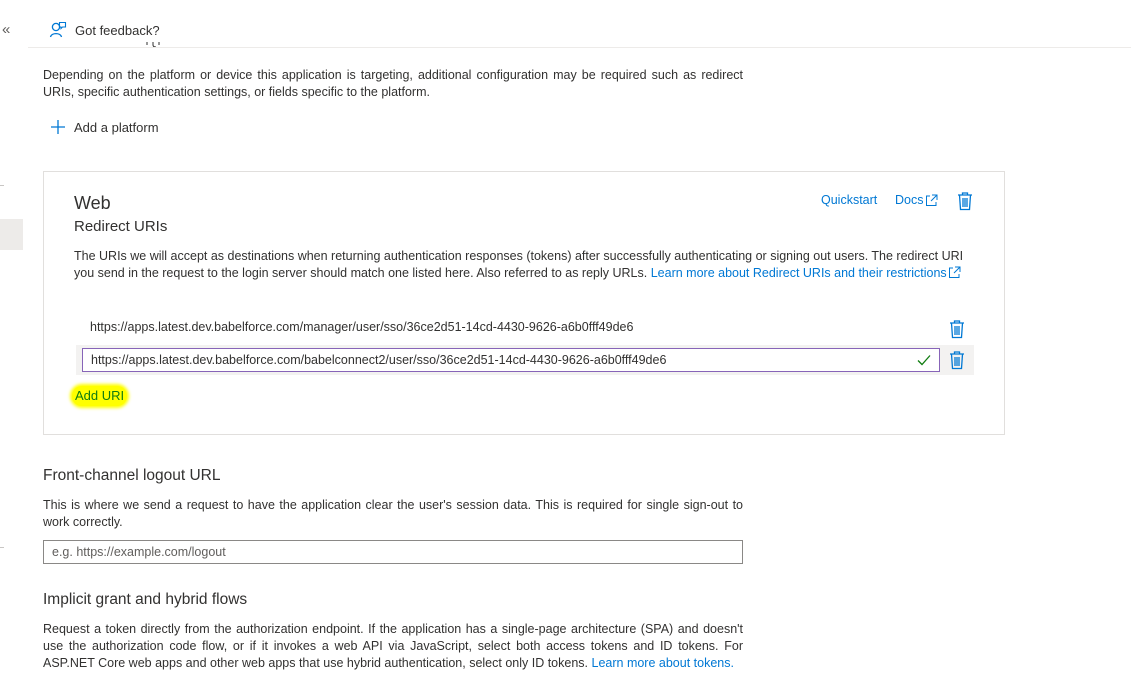 This screenshot has height=683, width=1131. I want to click on card-title: Web, so click(92, 203).